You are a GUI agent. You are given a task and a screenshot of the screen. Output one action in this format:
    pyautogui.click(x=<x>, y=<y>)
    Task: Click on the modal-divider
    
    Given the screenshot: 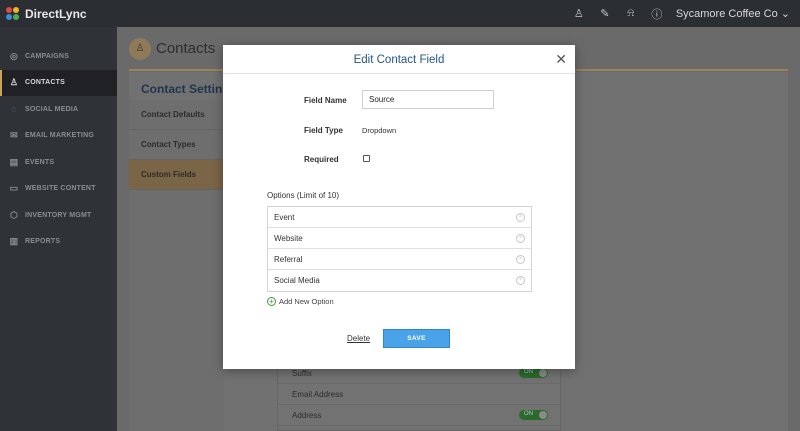 What is the action you would take?
    pyautogui.click(x=399, y=73)
    